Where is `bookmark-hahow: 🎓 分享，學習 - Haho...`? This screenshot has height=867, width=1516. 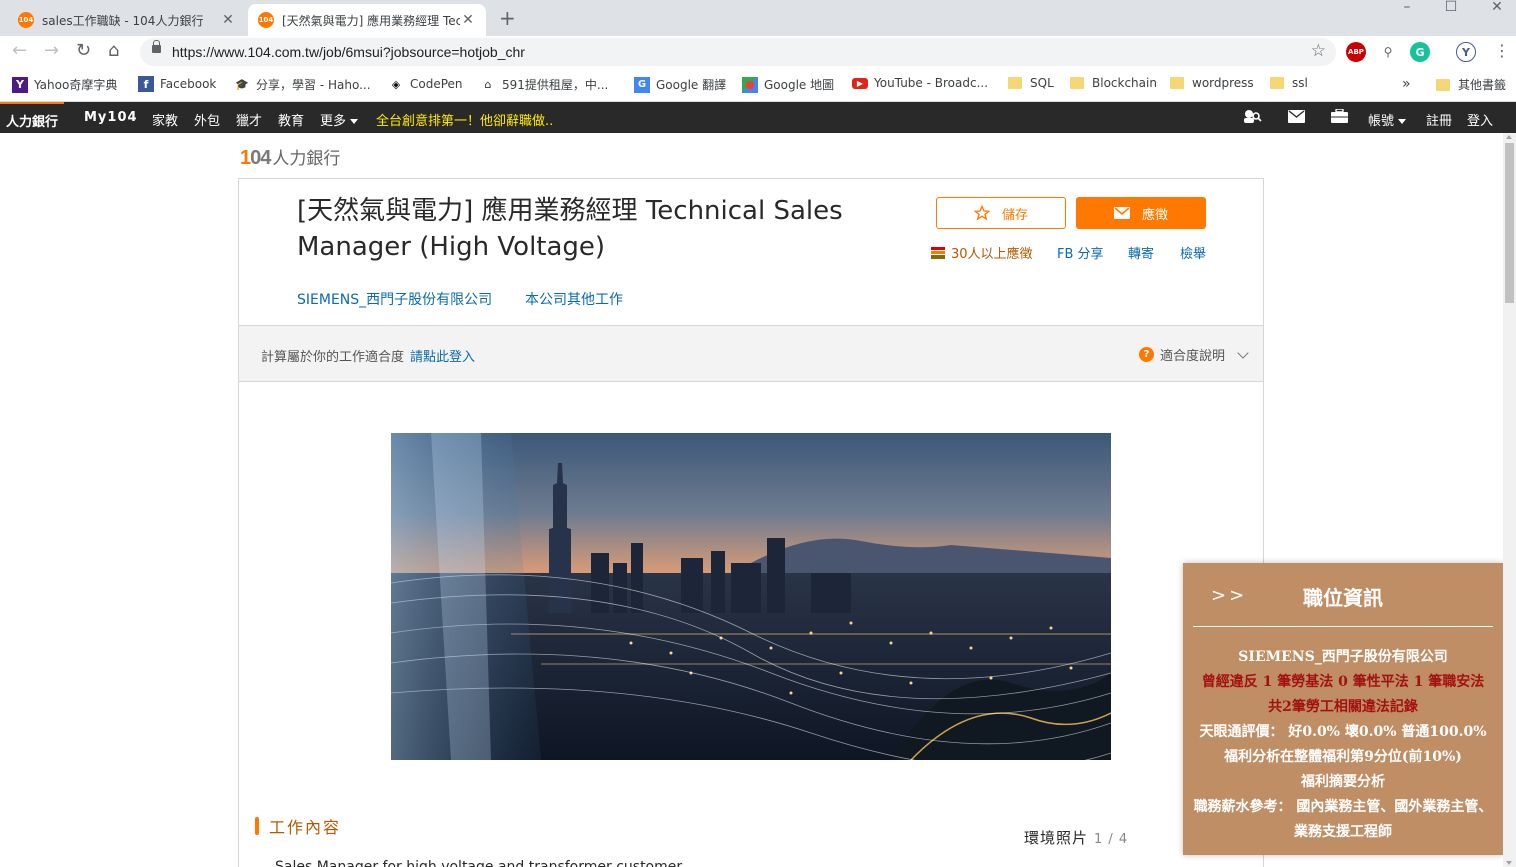
bookmark-hahow: 🎓 分享，學習 - Haho... is located at coordinates (302, 84).